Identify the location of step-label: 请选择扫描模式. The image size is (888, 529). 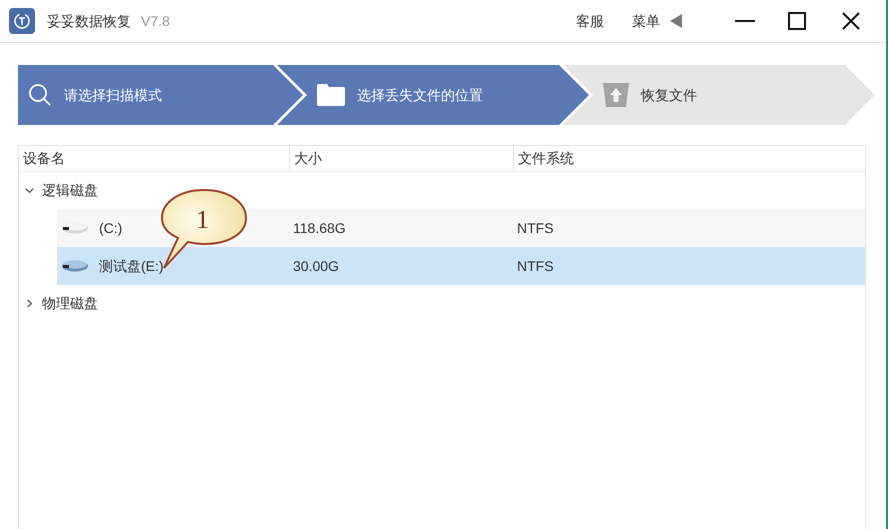
(113, 95).